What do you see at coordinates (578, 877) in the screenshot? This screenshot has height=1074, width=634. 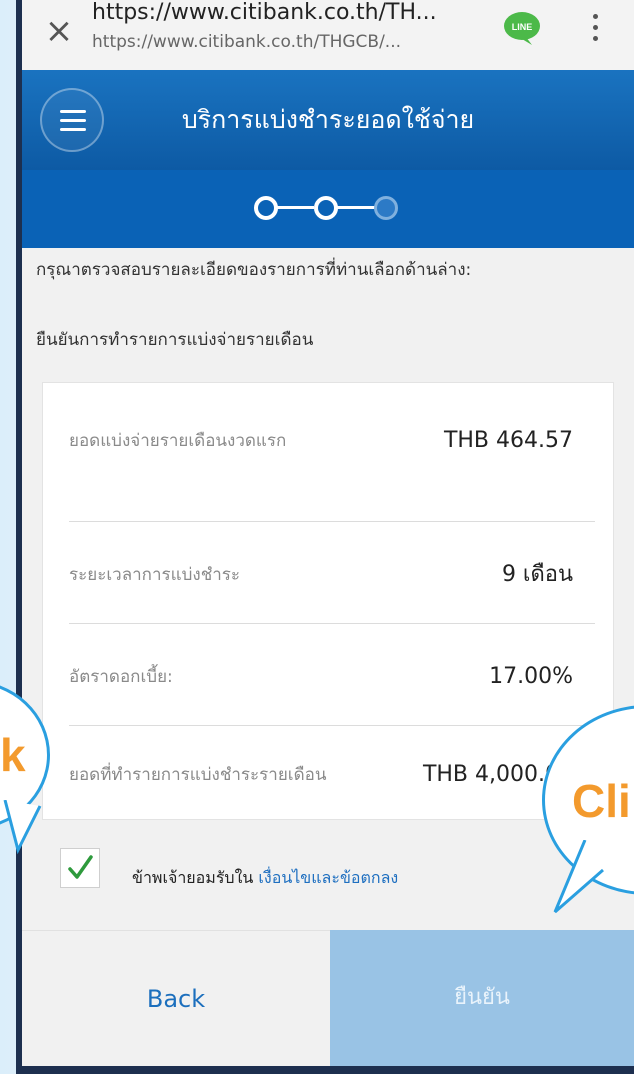 I see `callout-right-tail` at bounding box center [578, 877].